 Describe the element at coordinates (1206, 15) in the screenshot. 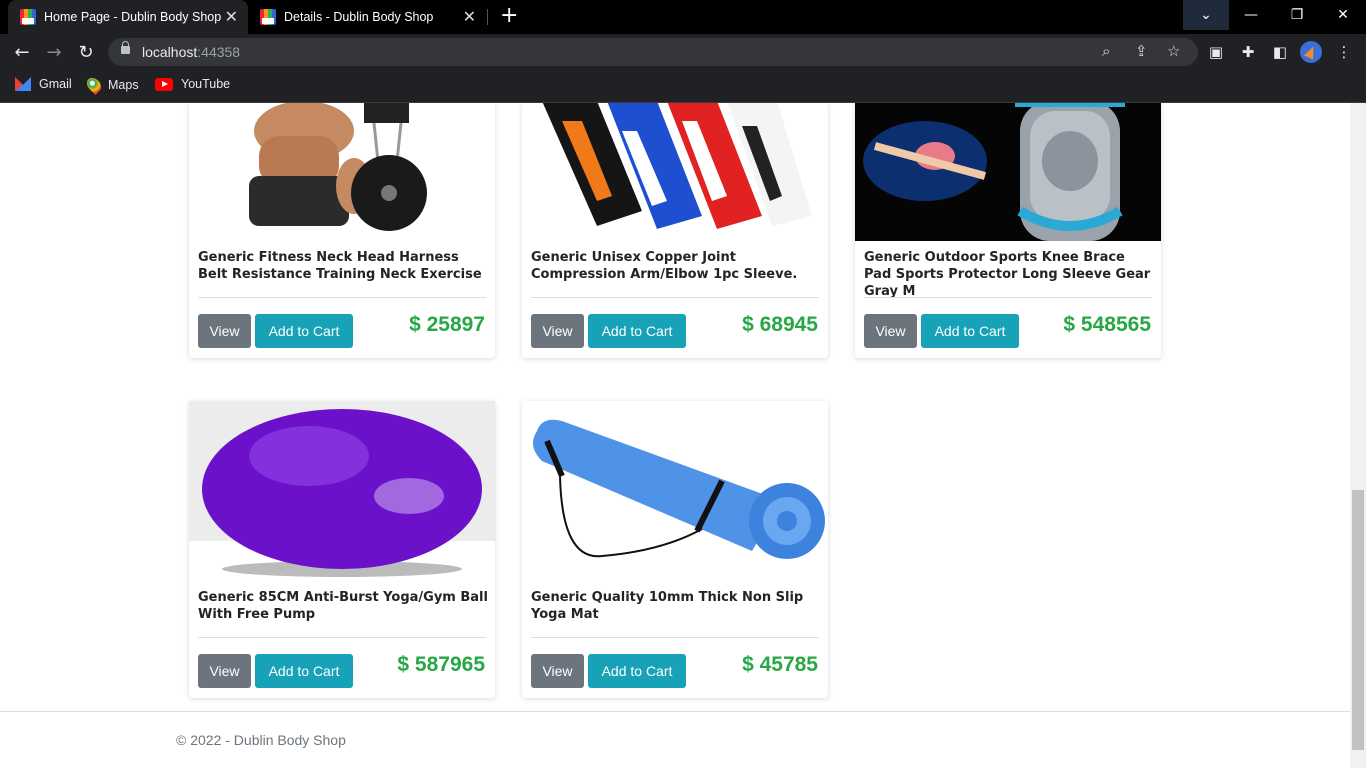

I see `tab-search-chevron-icon: ⌄` at that location.